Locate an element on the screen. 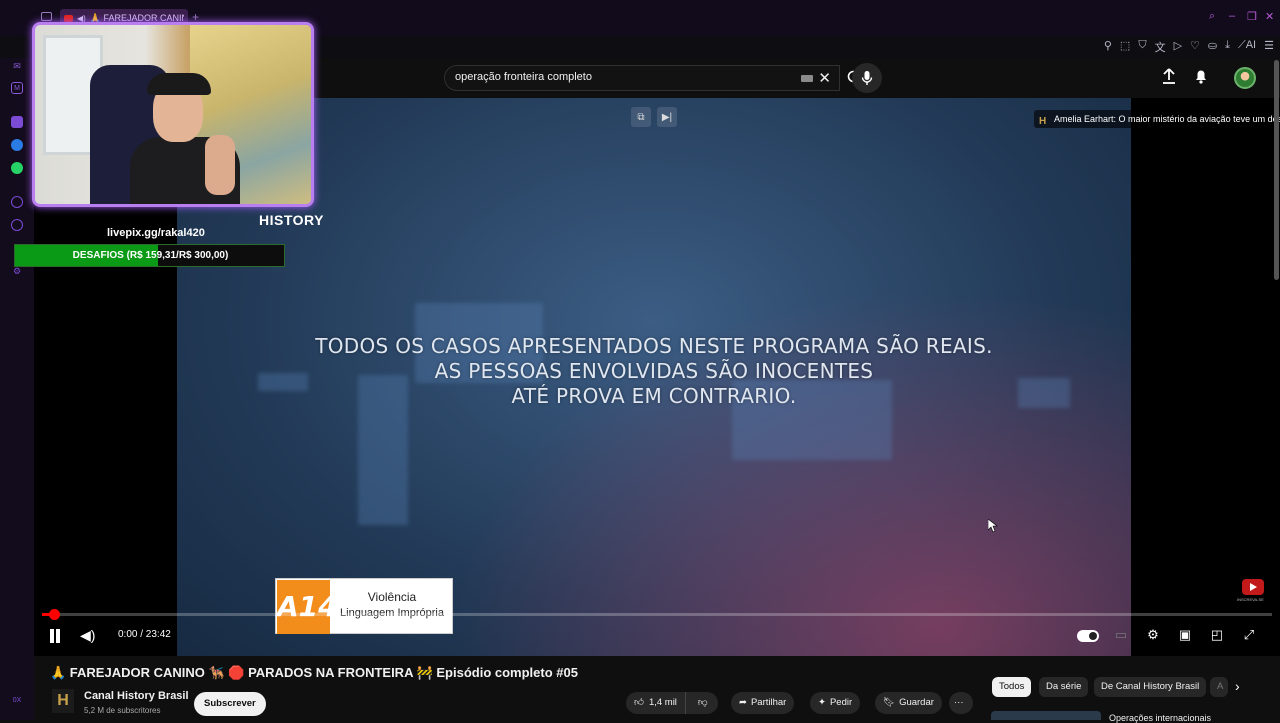 Image resolution: width=1280 pixels, height=723 pixels. search-box: ✕ is located at coordinates (642, 78).